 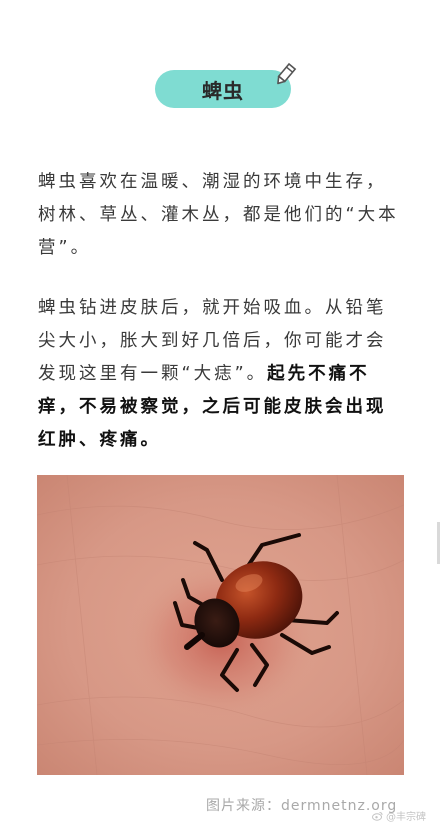 I want to click on weibo-icon, so click(x=377, y=816).